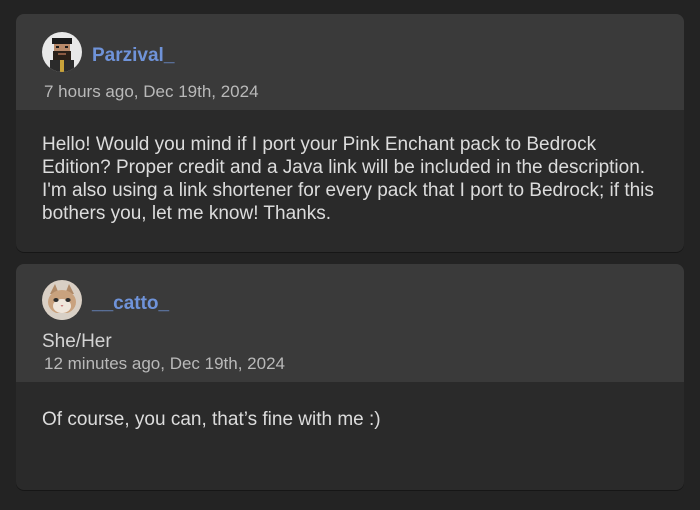  Describe the element at coordinates (77, 341) in the screenshot. I see `user-pronouns: She/Her` at that location.